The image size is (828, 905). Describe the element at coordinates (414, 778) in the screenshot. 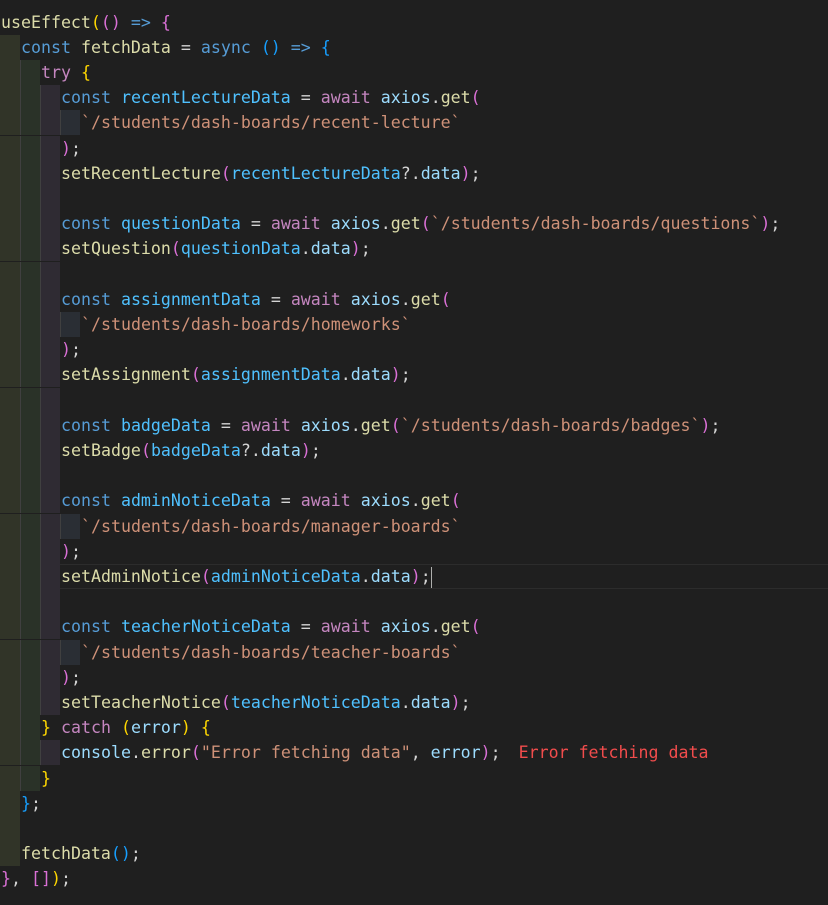

I see `code-line: }` at that location.